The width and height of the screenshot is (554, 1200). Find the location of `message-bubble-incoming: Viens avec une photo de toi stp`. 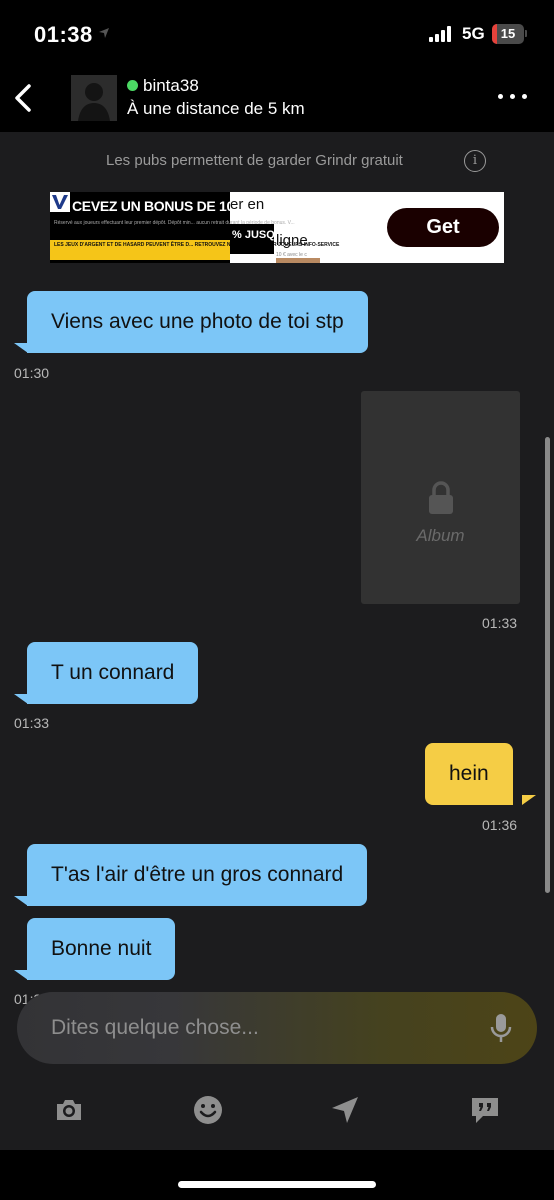

message-bubble-incoming: Viens avec une photo de toi stp is located at coordinates (197, 322).